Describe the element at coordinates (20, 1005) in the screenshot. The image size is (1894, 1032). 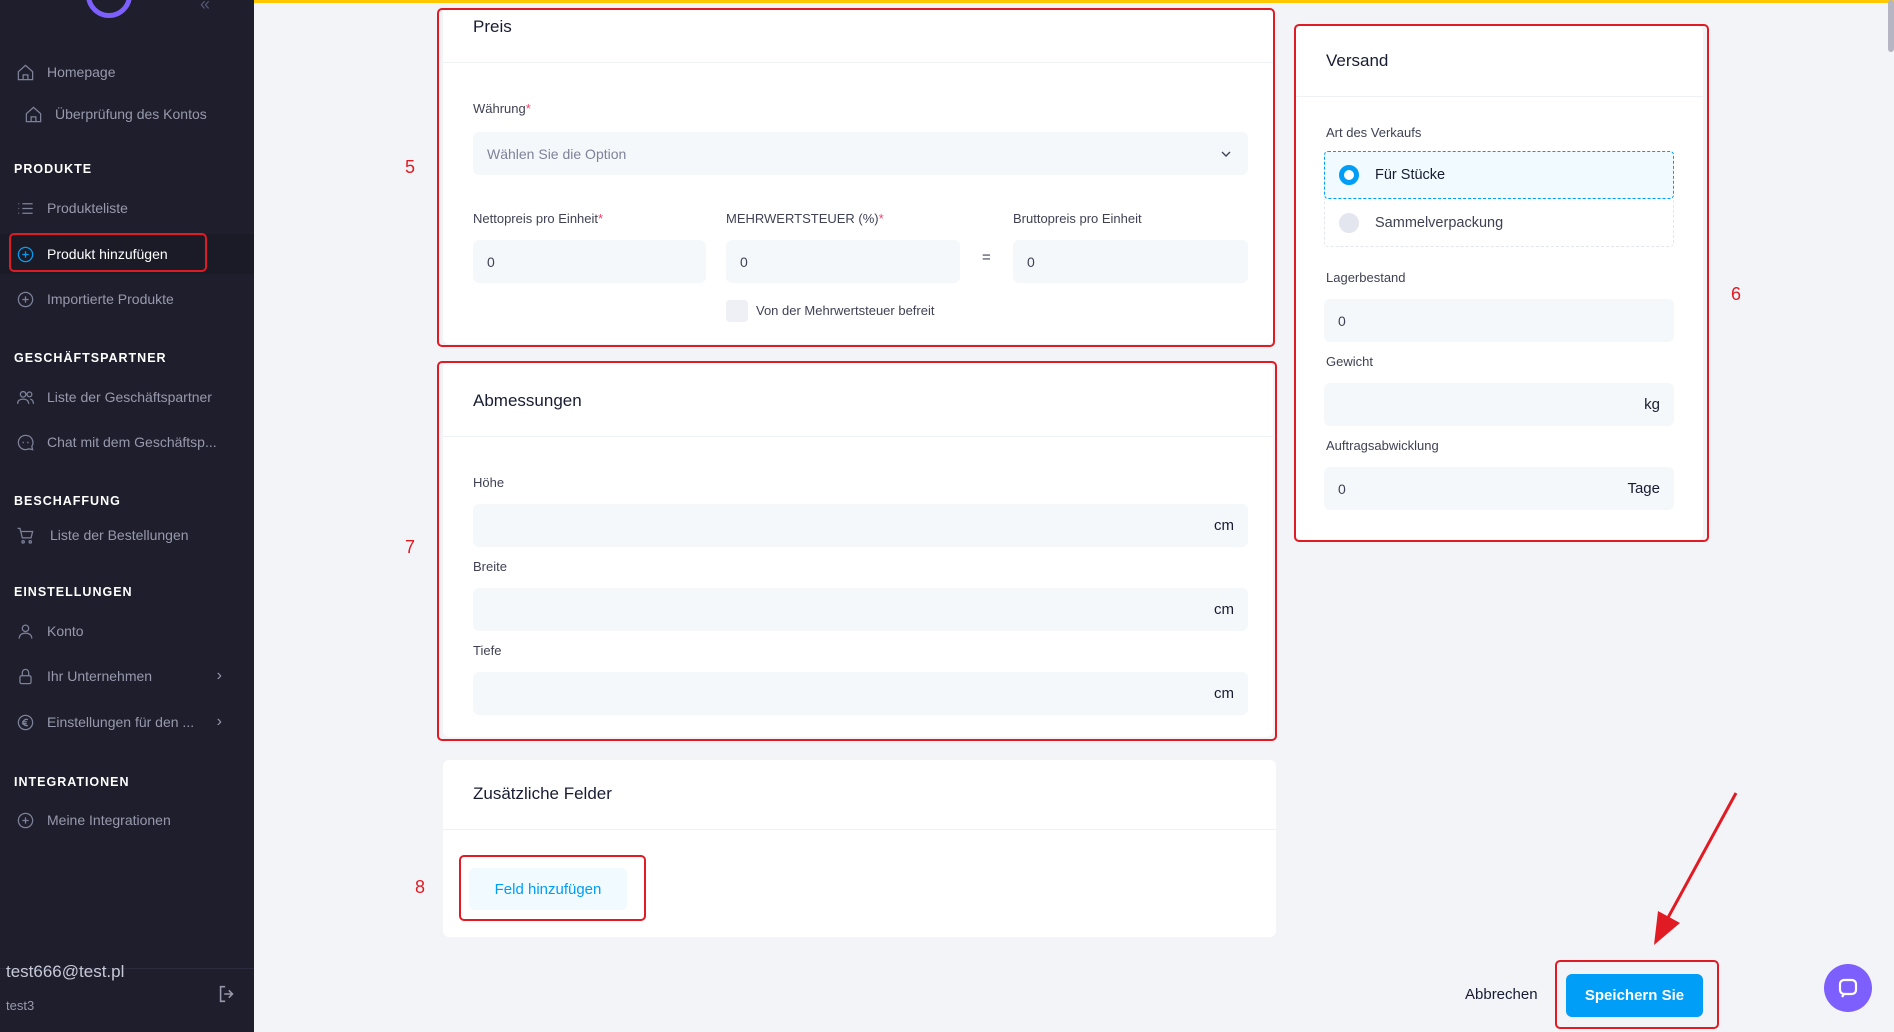
I see `user-name: test3` at that location.